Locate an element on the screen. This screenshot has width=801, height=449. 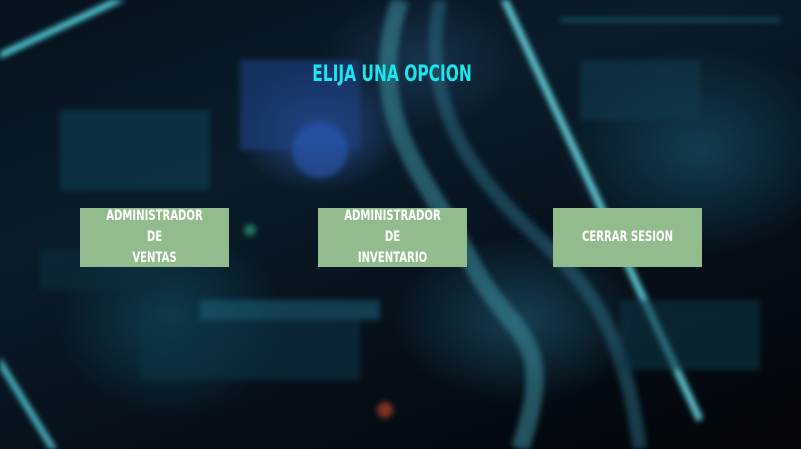
logout-button: CERRAR SESION is located at coordinates (627, 237).